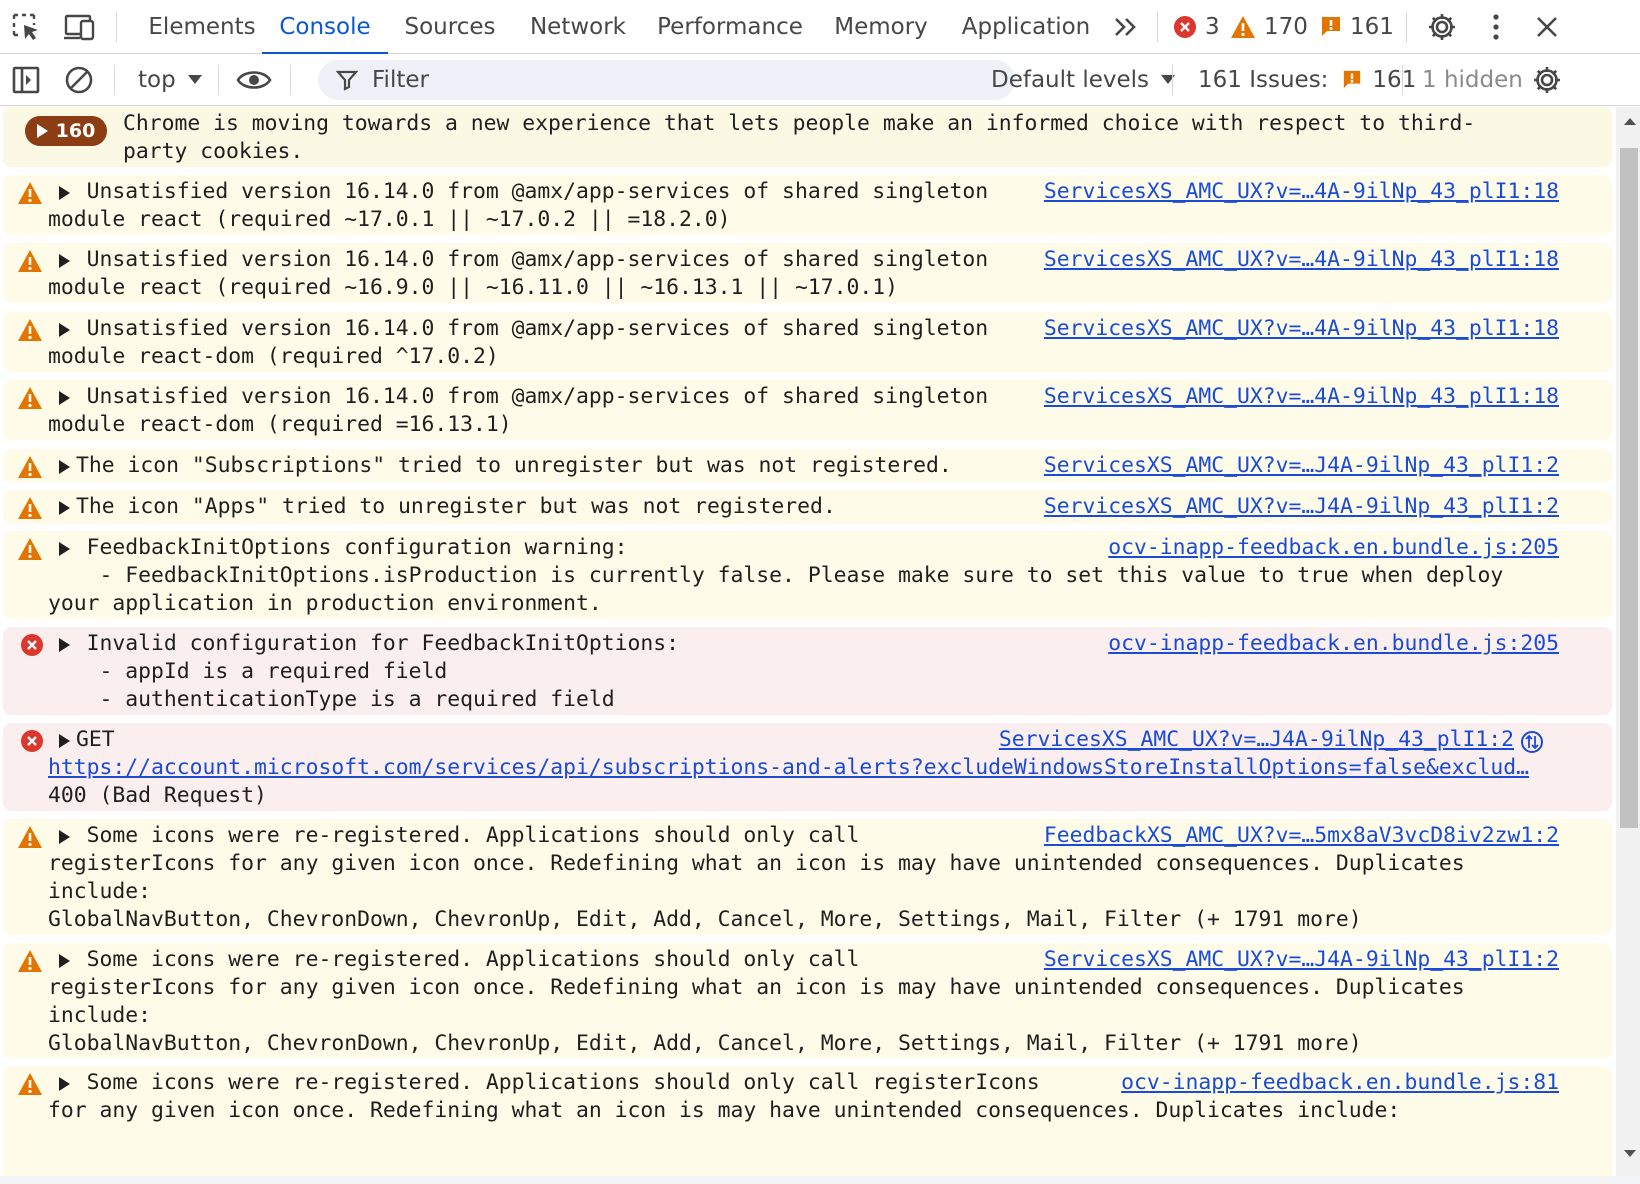  Describe the element at coordinates (1070, 80) in the screenshot. I see `log-levels-label: Default levels` at that location.